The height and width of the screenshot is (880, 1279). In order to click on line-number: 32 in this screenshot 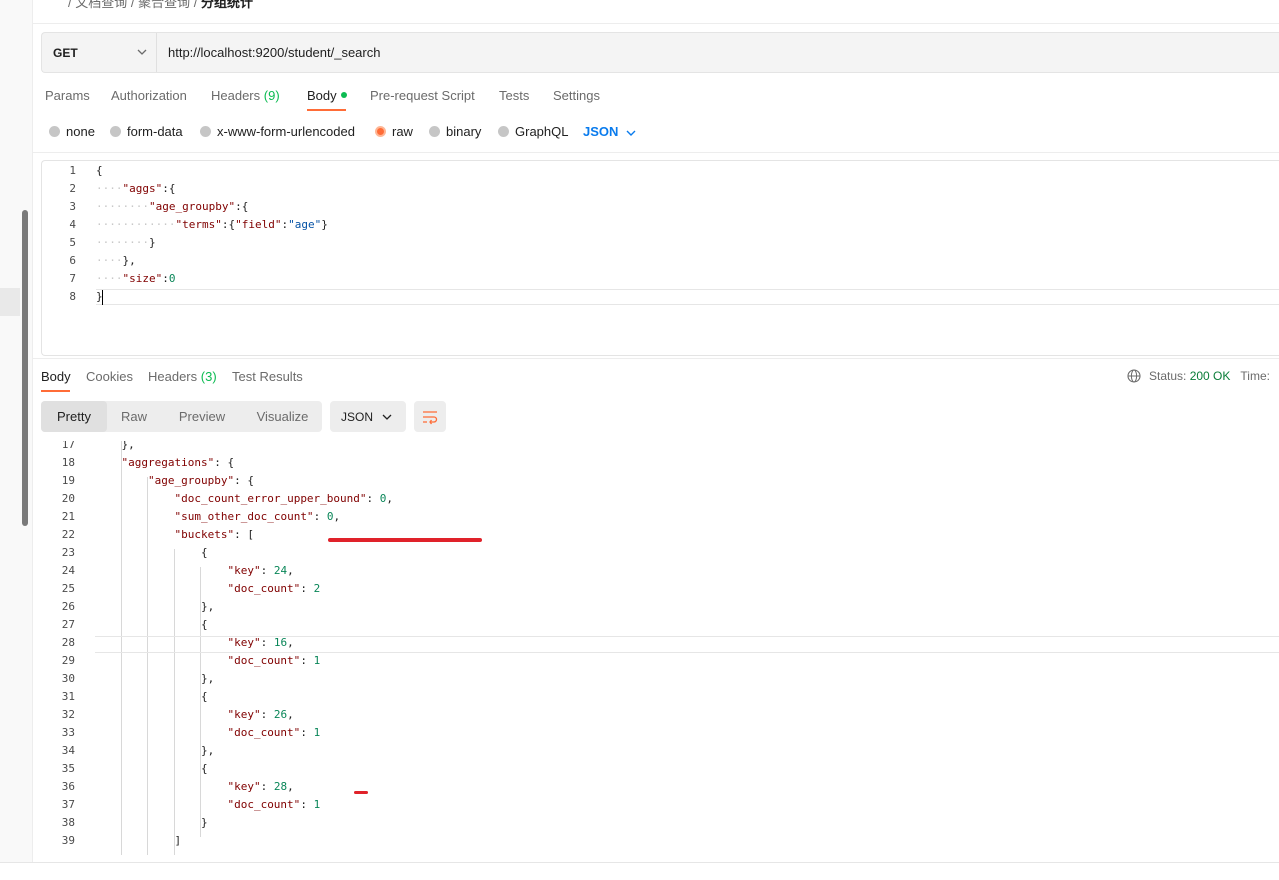, I will do `click(68, 714)`.